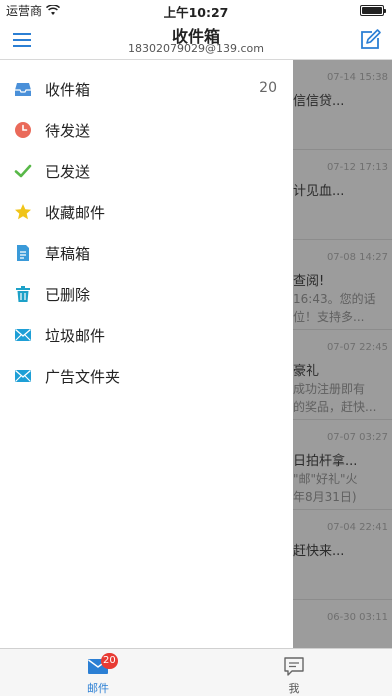 This screenshot has width=392, height=696. I want to click on checkmark-icon, so click(23, 171).